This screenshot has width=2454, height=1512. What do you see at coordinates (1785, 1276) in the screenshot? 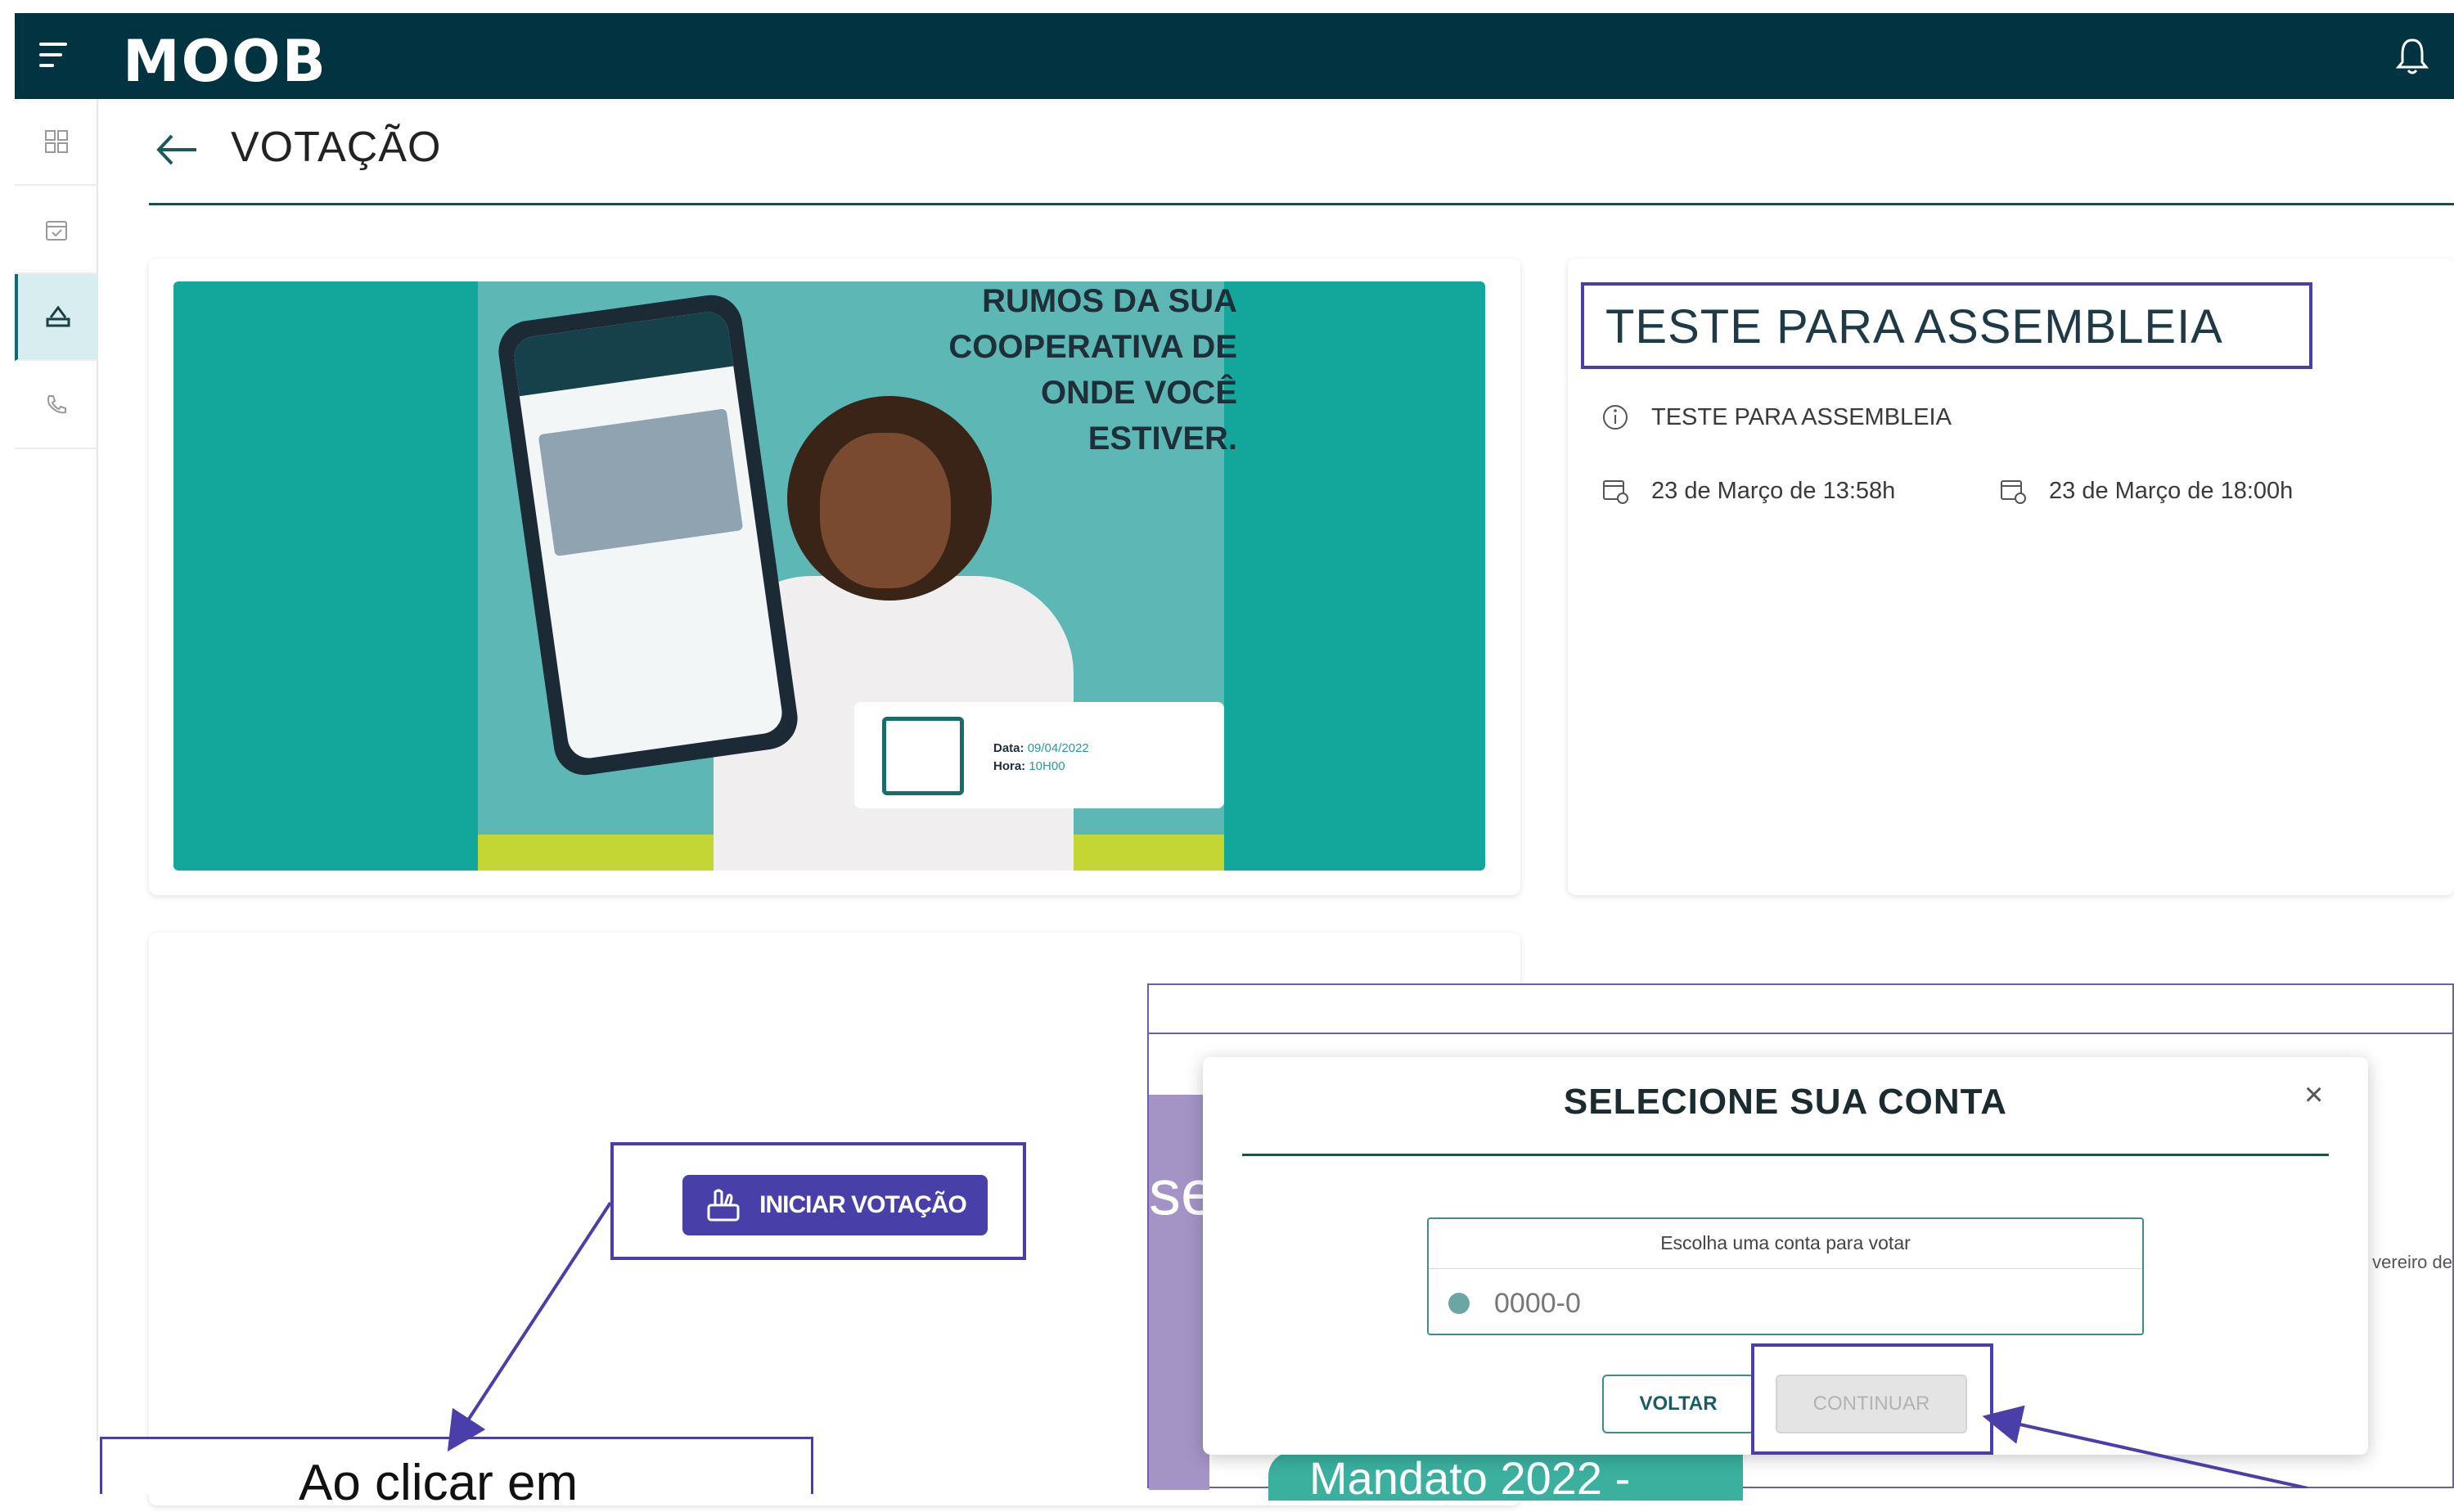
I see `account-select-field: Escolha uma conta para votar 0000-0` at bounding box center [1785, 1276].